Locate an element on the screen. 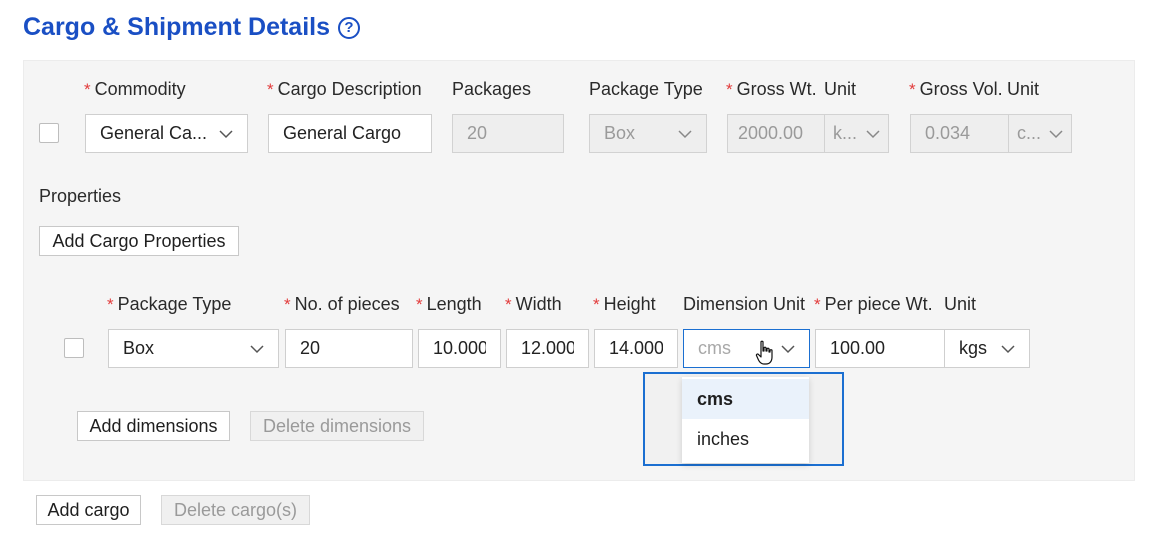  per-piece-unit-select: kgs is located at coordinates (987, 348).